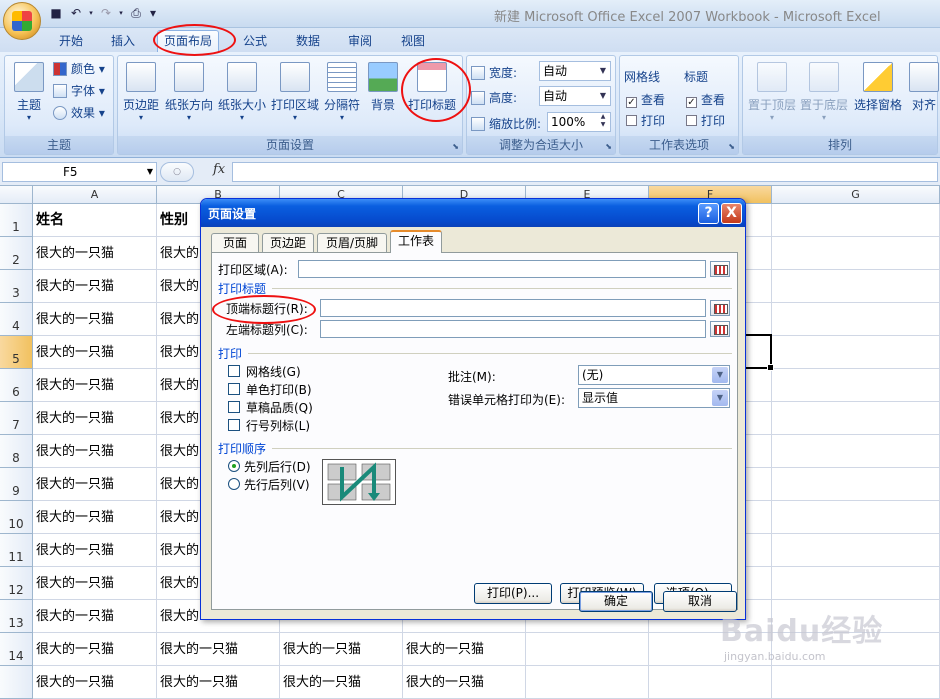  I want to click on name-box: F5 ▼, so click(79, 172).